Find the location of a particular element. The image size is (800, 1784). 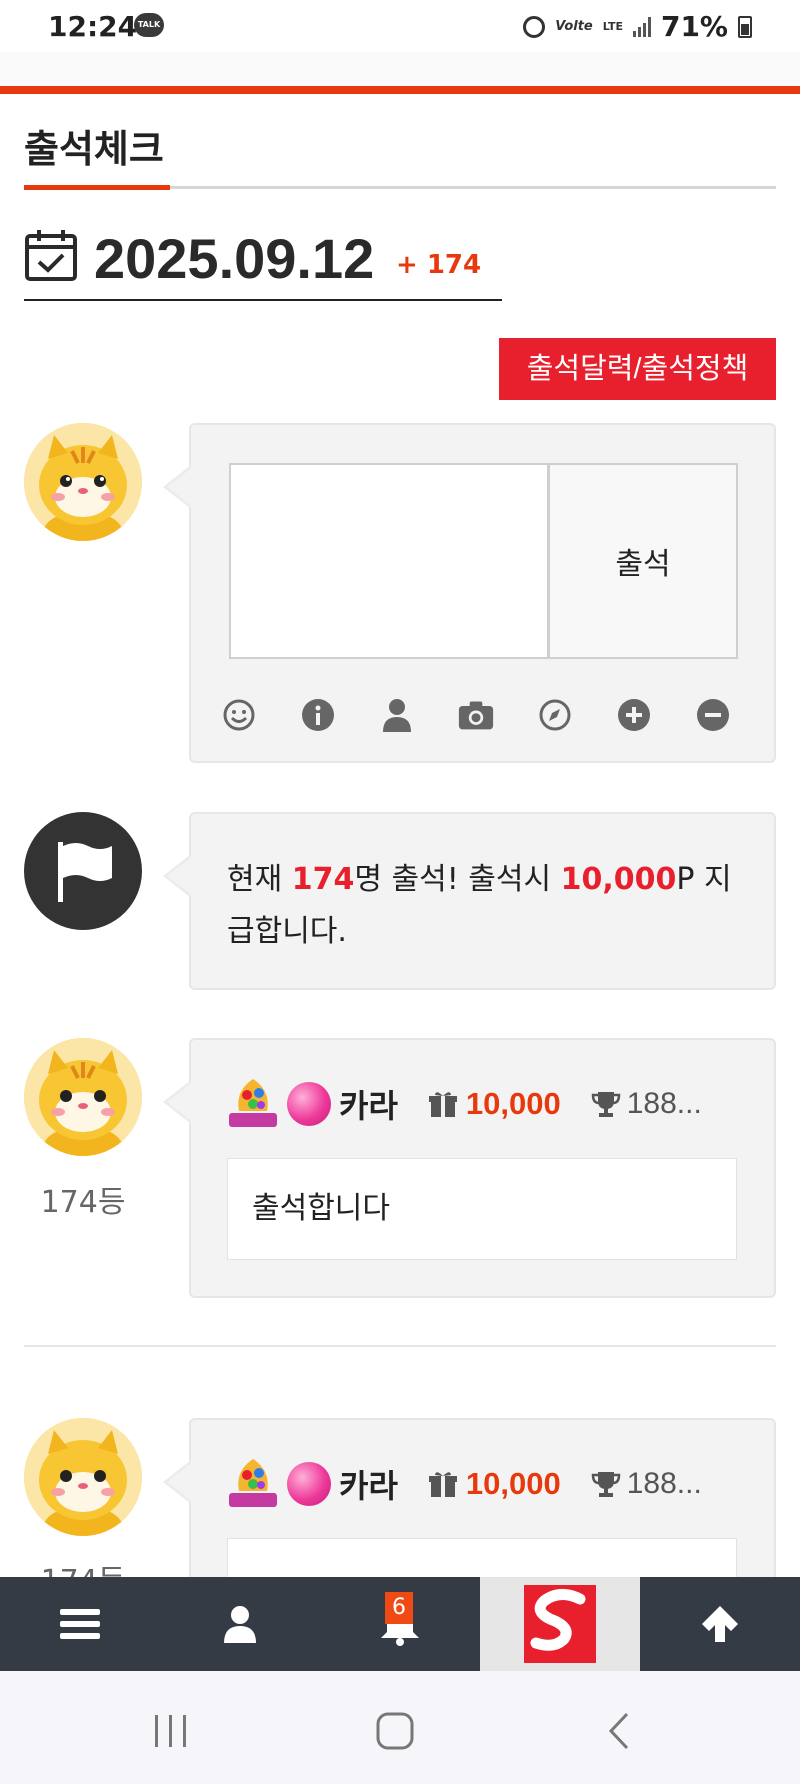

entry-message: 출석합니다 is located at coordinates (482, 1209).